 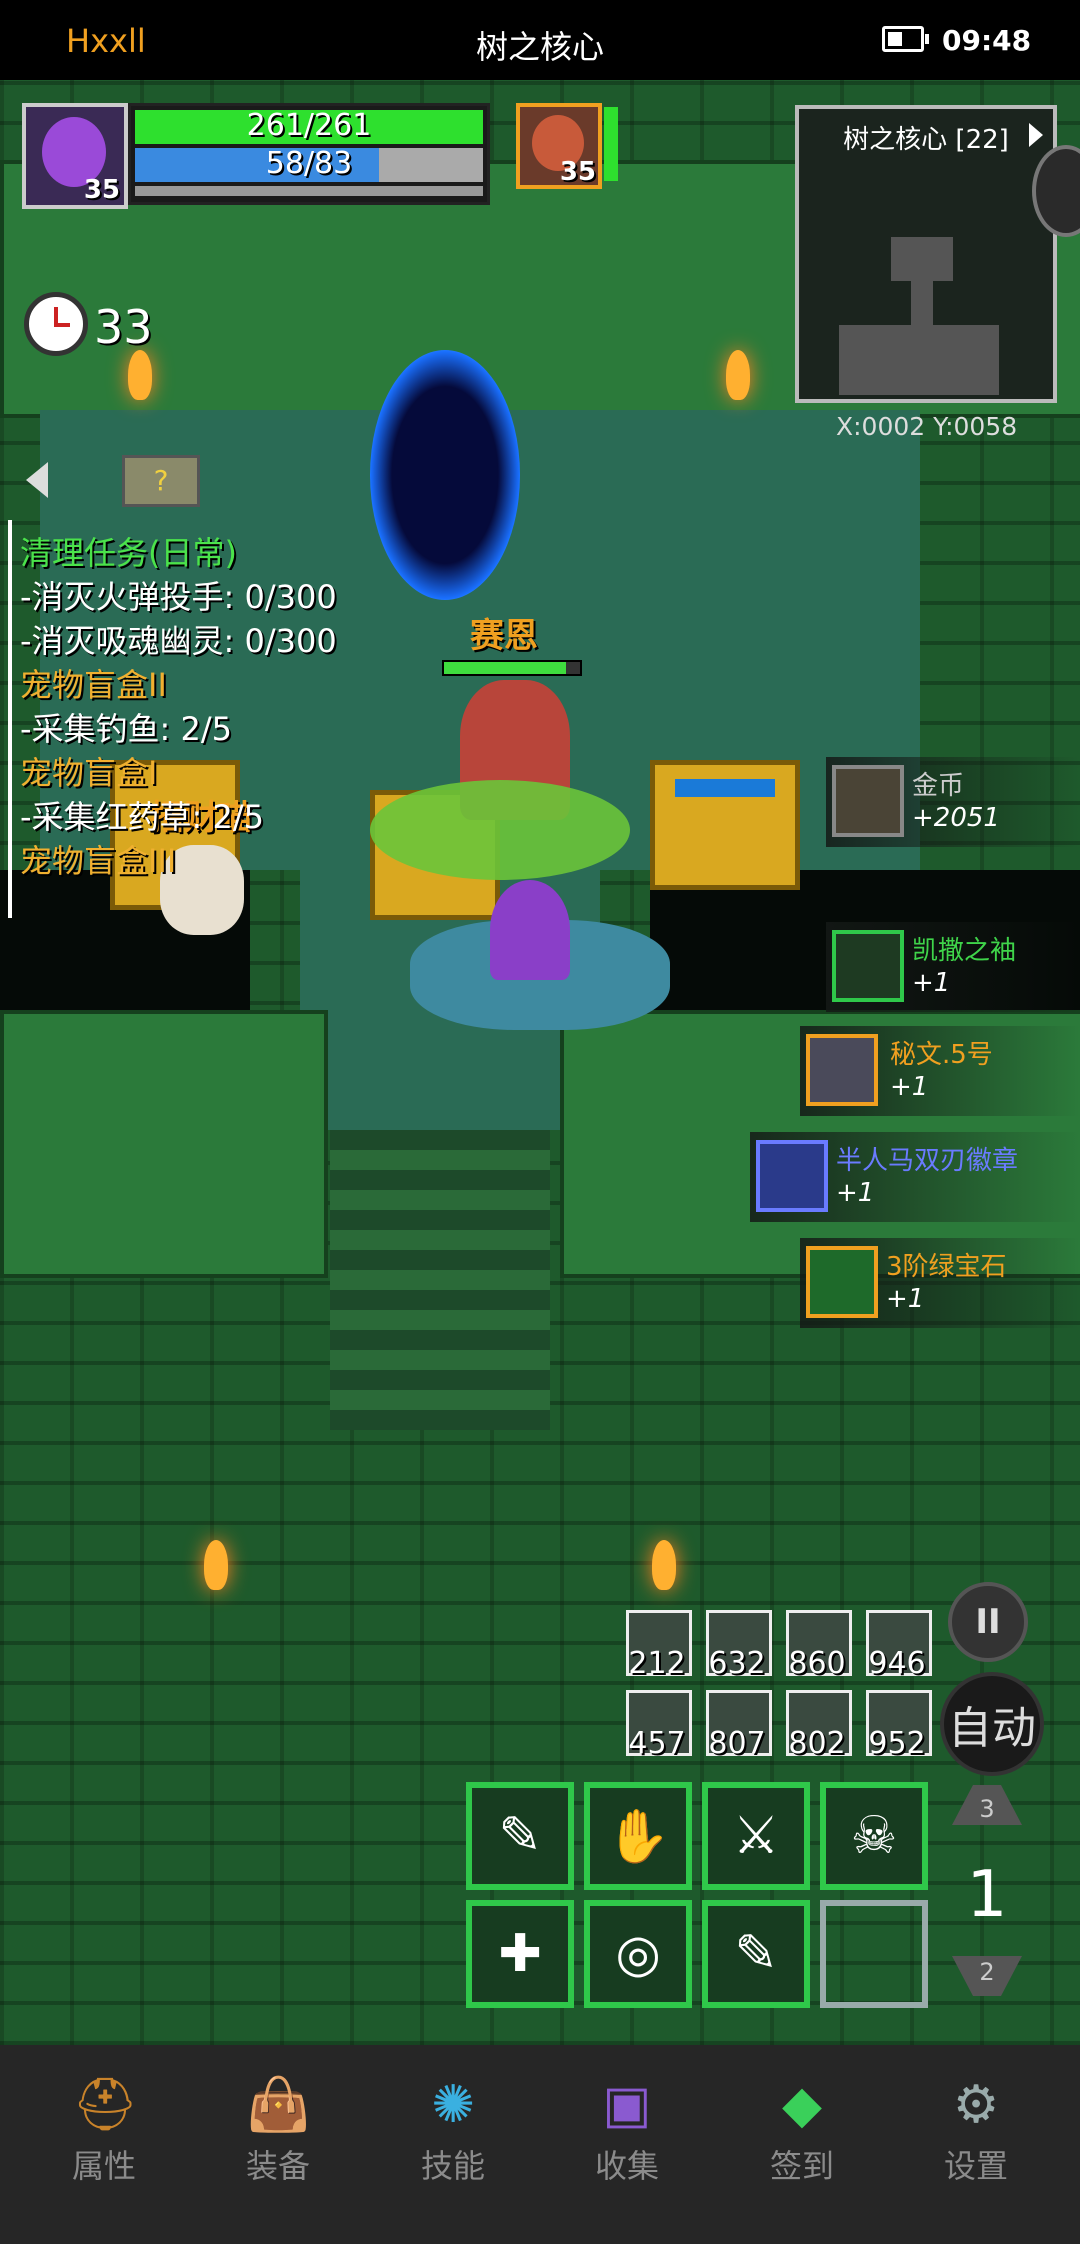 What do you see at coordinates (500, 830) in the screenshot?
I see `serpent-pet` at bounding box center [500, 830].